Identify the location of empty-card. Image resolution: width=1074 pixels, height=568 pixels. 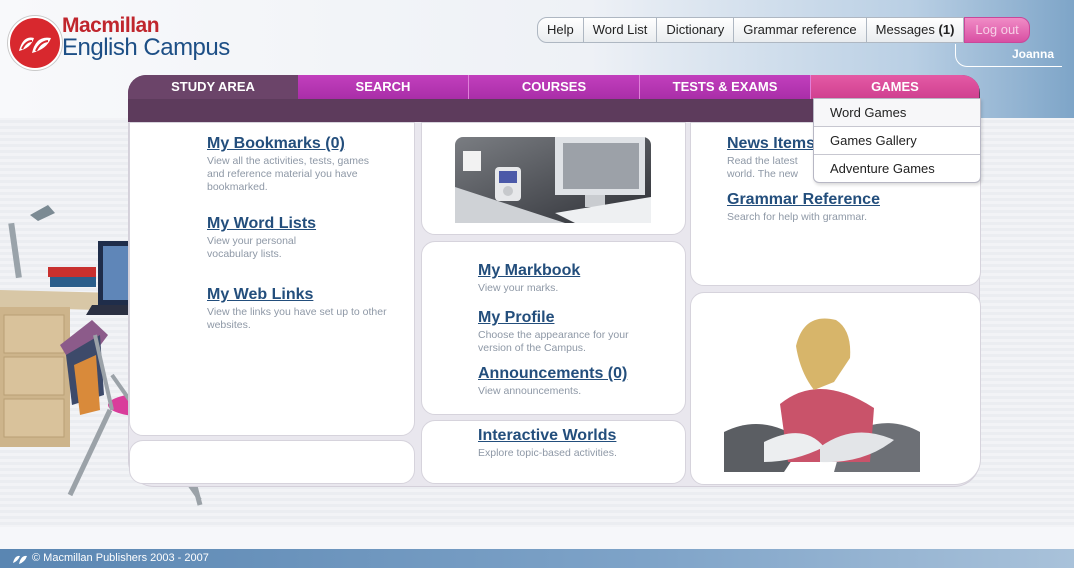
(272, 462).